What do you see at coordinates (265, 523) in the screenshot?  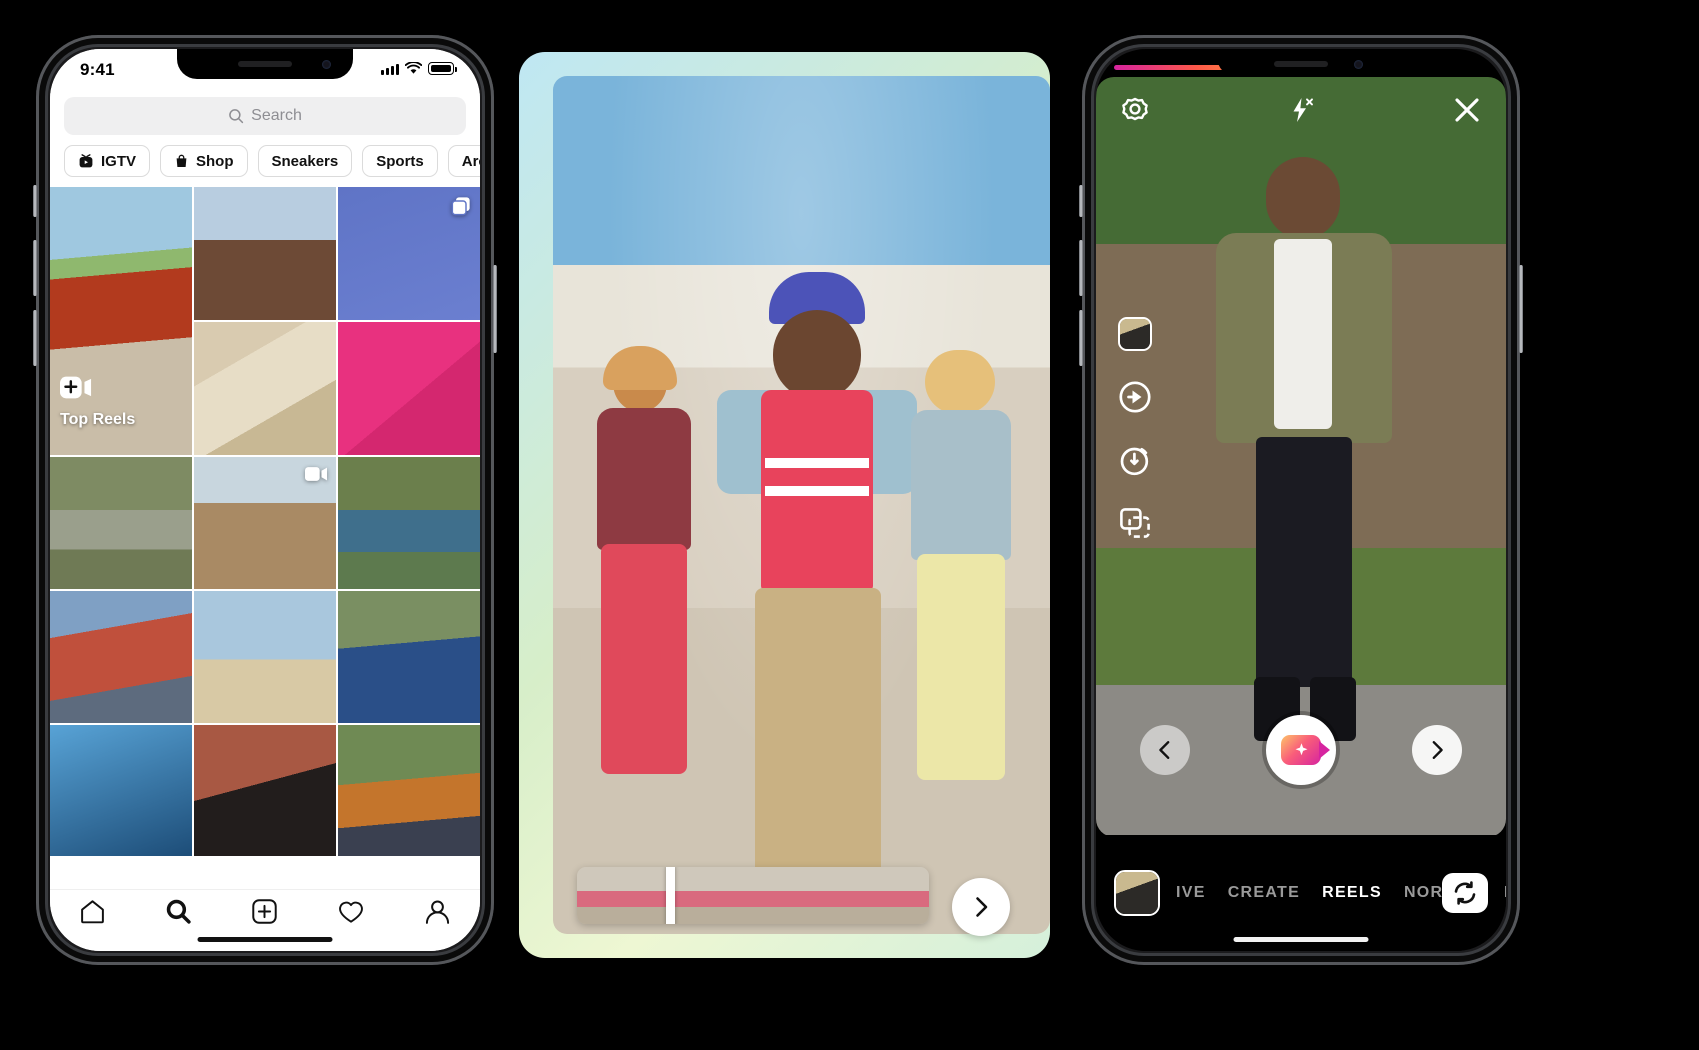 I see `grid-cell-selfie` at bounding box center [265, 523].